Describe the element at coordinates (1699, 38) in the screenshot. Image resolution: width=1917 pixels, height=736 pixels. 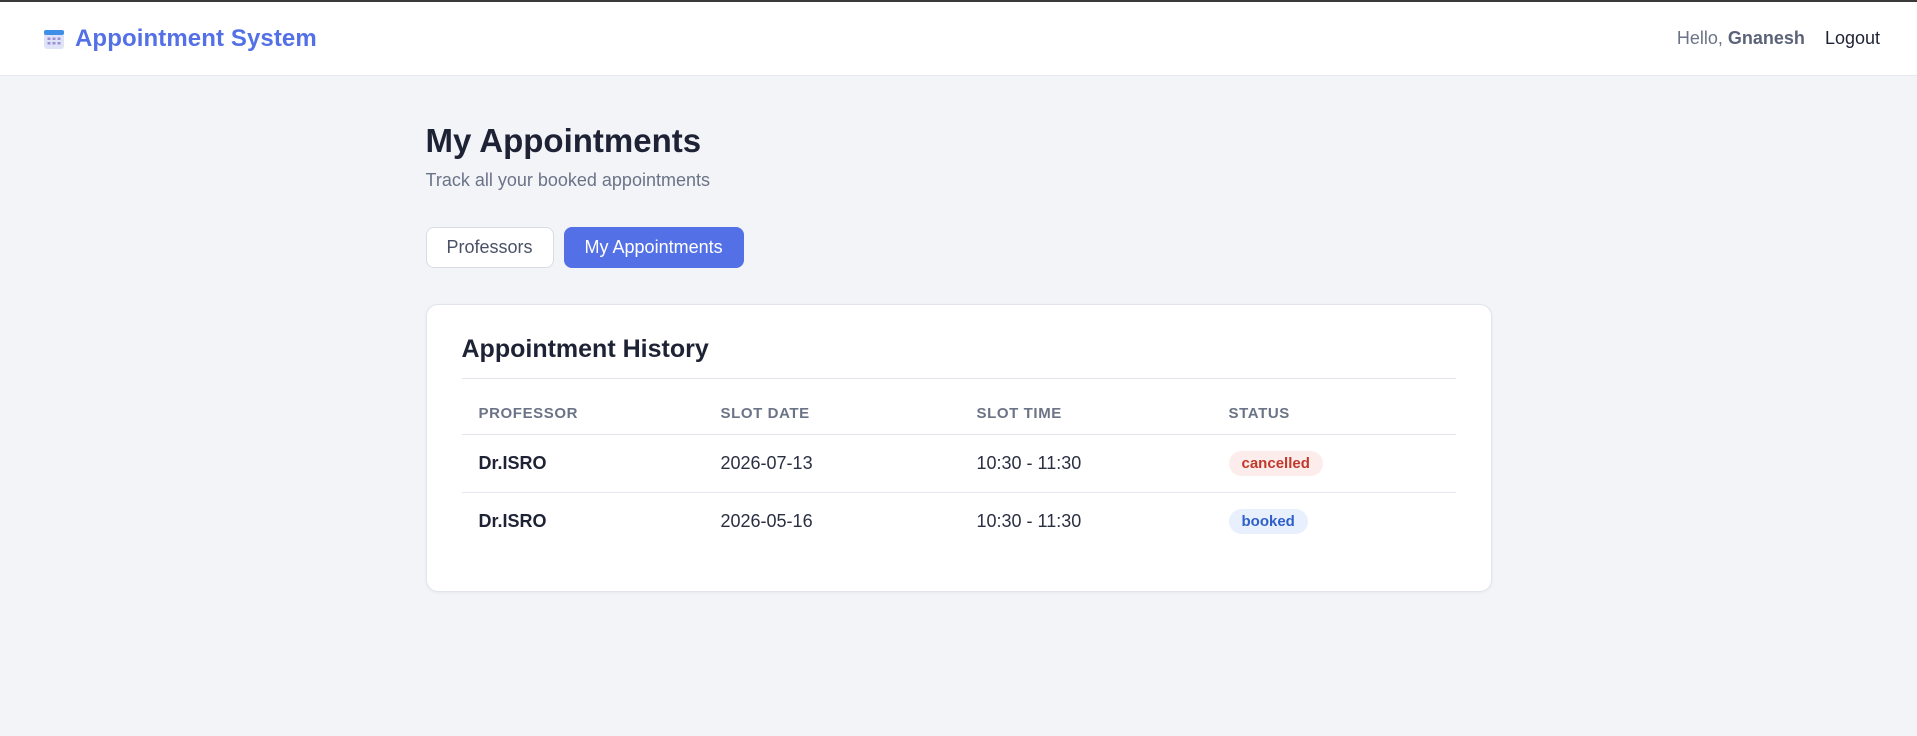
I see `greeting-prefix: Hello,` at that location.